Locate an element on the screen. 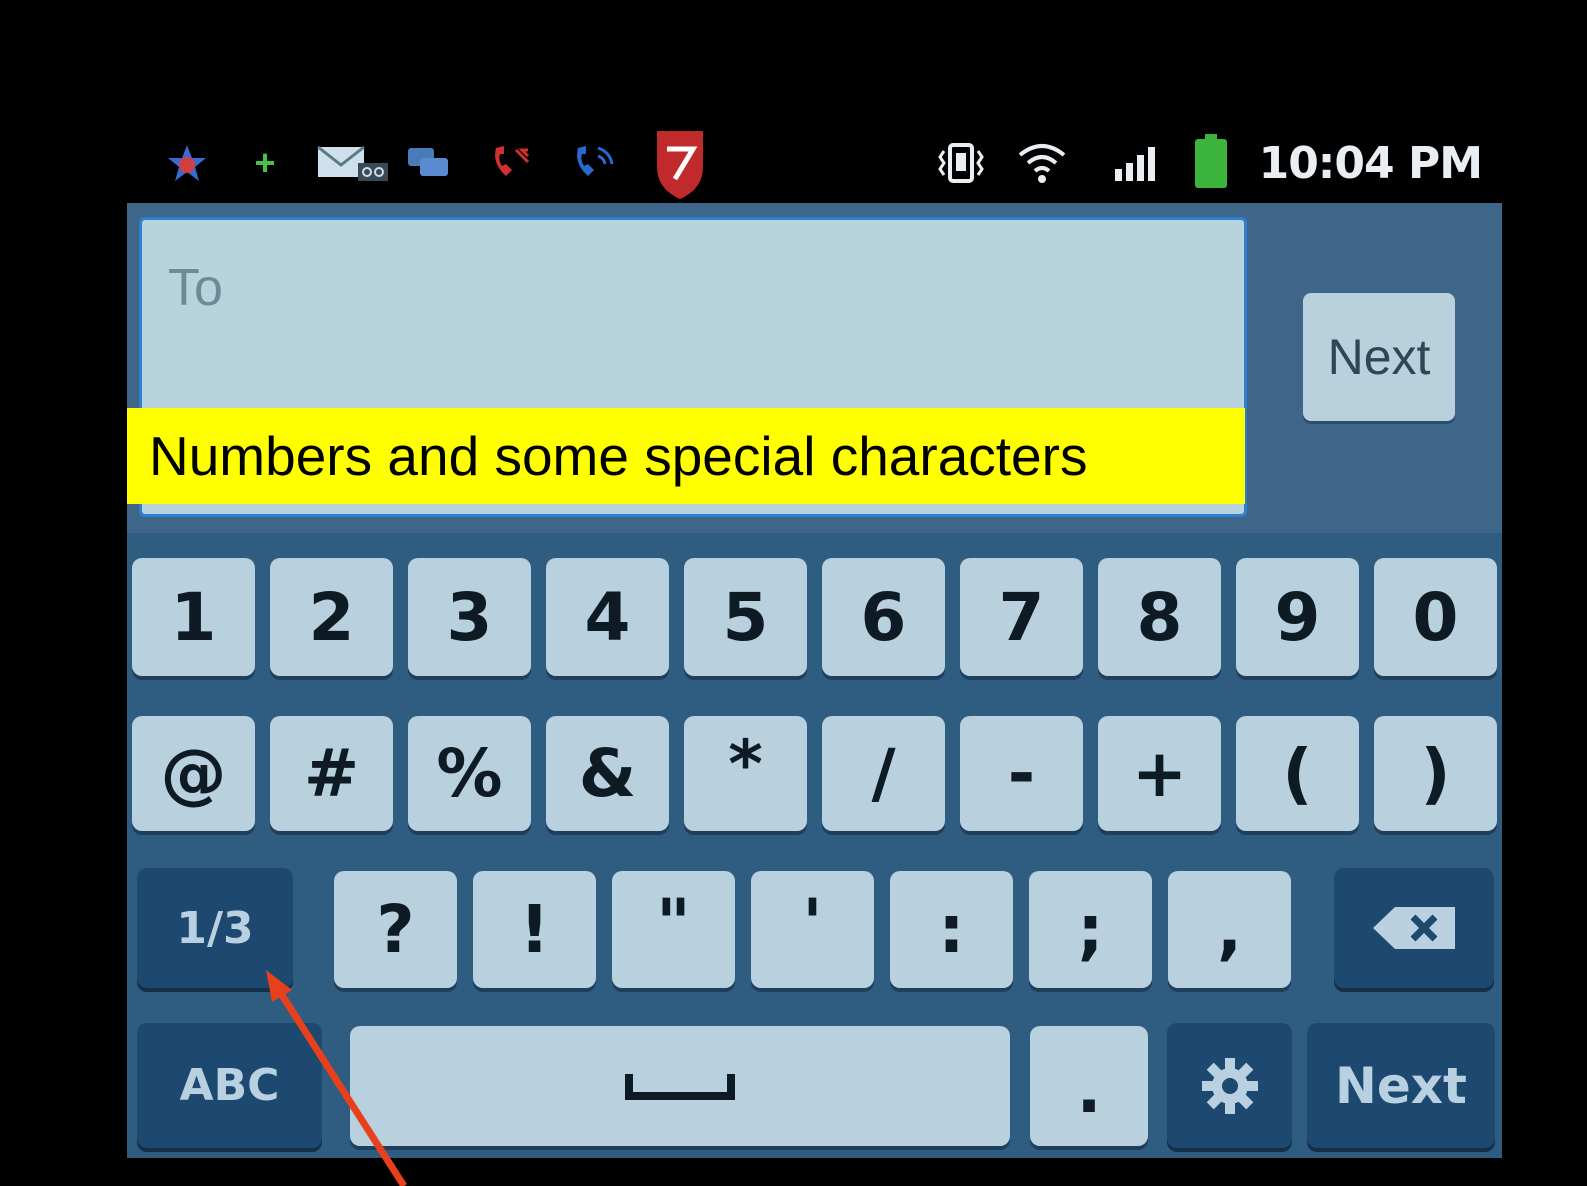  page-toggle-key: 1/3 is located at coordinates (215, 928).